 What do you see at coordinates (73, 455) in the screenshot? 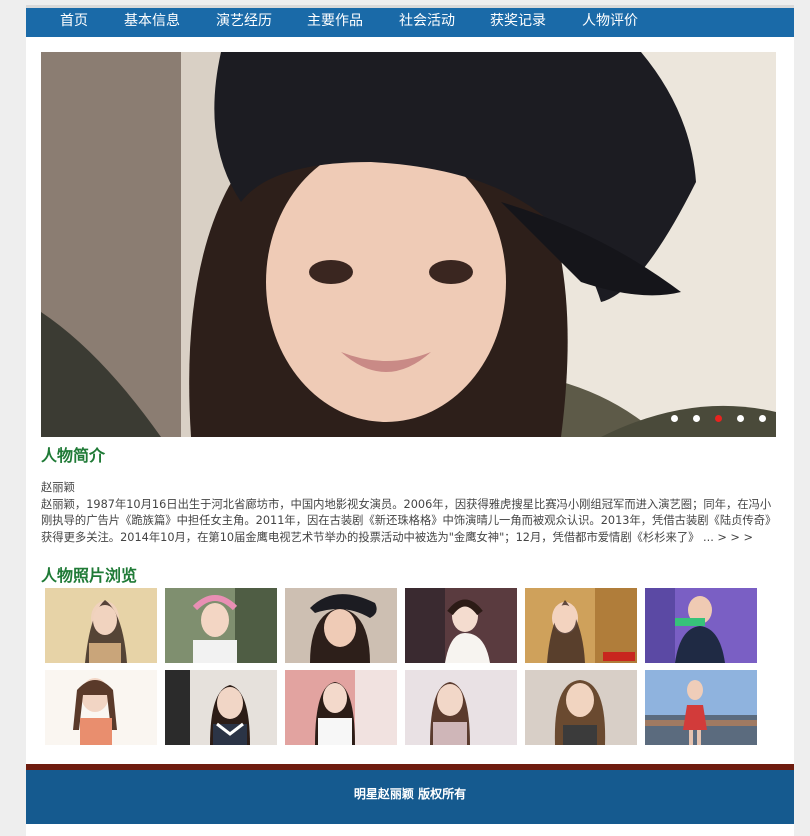
I see `profile-heading: 人物简介` at bounding box center [73, 455].